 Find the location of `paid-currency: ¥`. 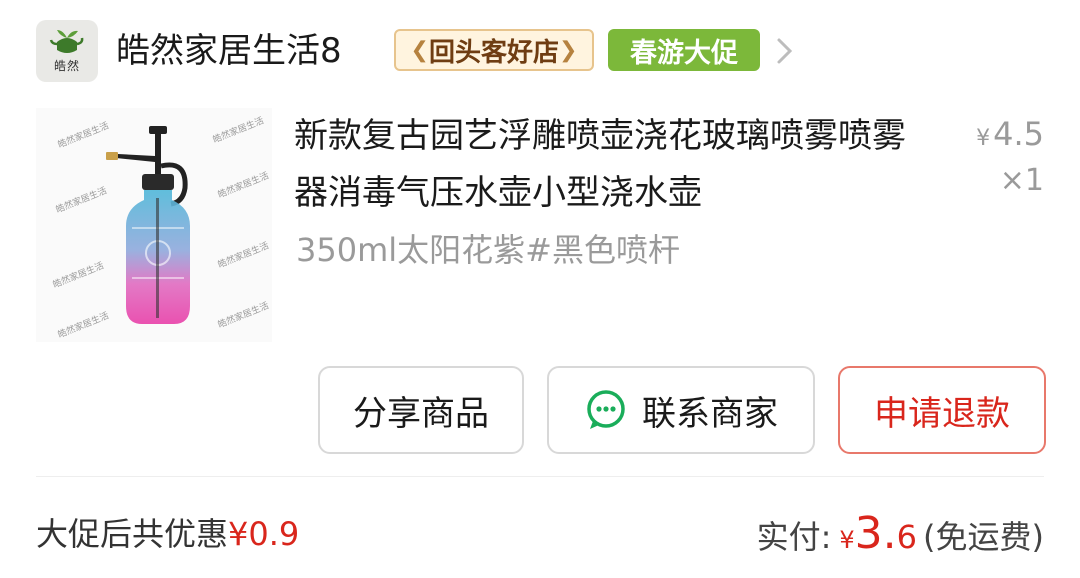

paid-currency: ¥ is located at coordinates (847, 540).